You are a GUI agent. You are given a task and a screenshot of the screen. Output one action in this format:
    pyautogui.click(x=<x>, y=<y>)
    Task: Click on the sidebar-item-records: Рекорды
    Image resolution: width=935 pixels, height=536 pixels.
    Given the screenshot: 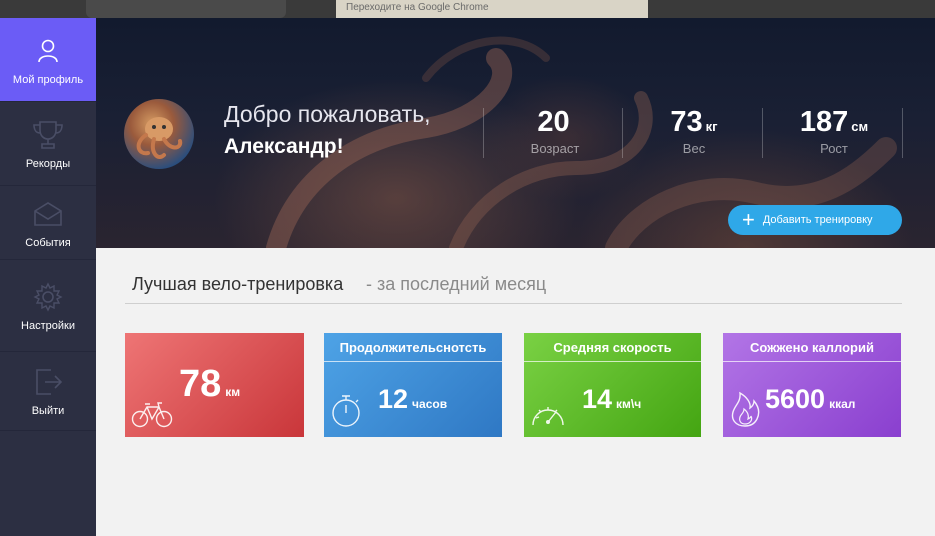 What is the action you would take?
    pyautogui.click(x=48, y=144)
    